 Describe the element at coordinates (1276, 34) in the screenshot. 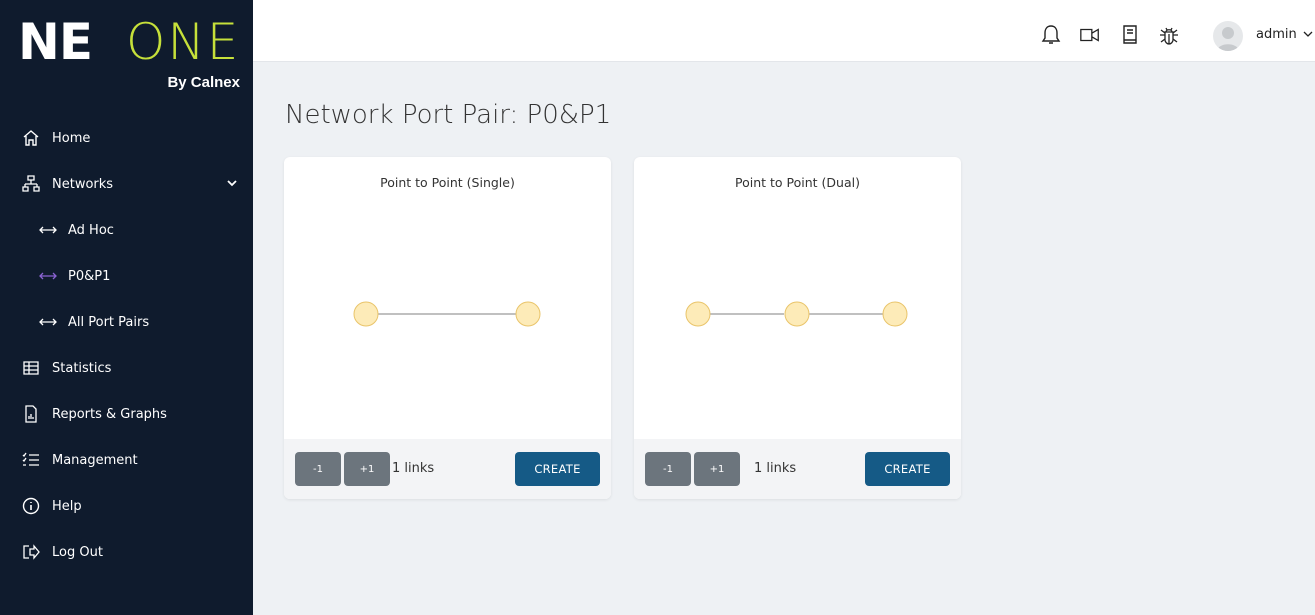

I see `username: admin` at that location.